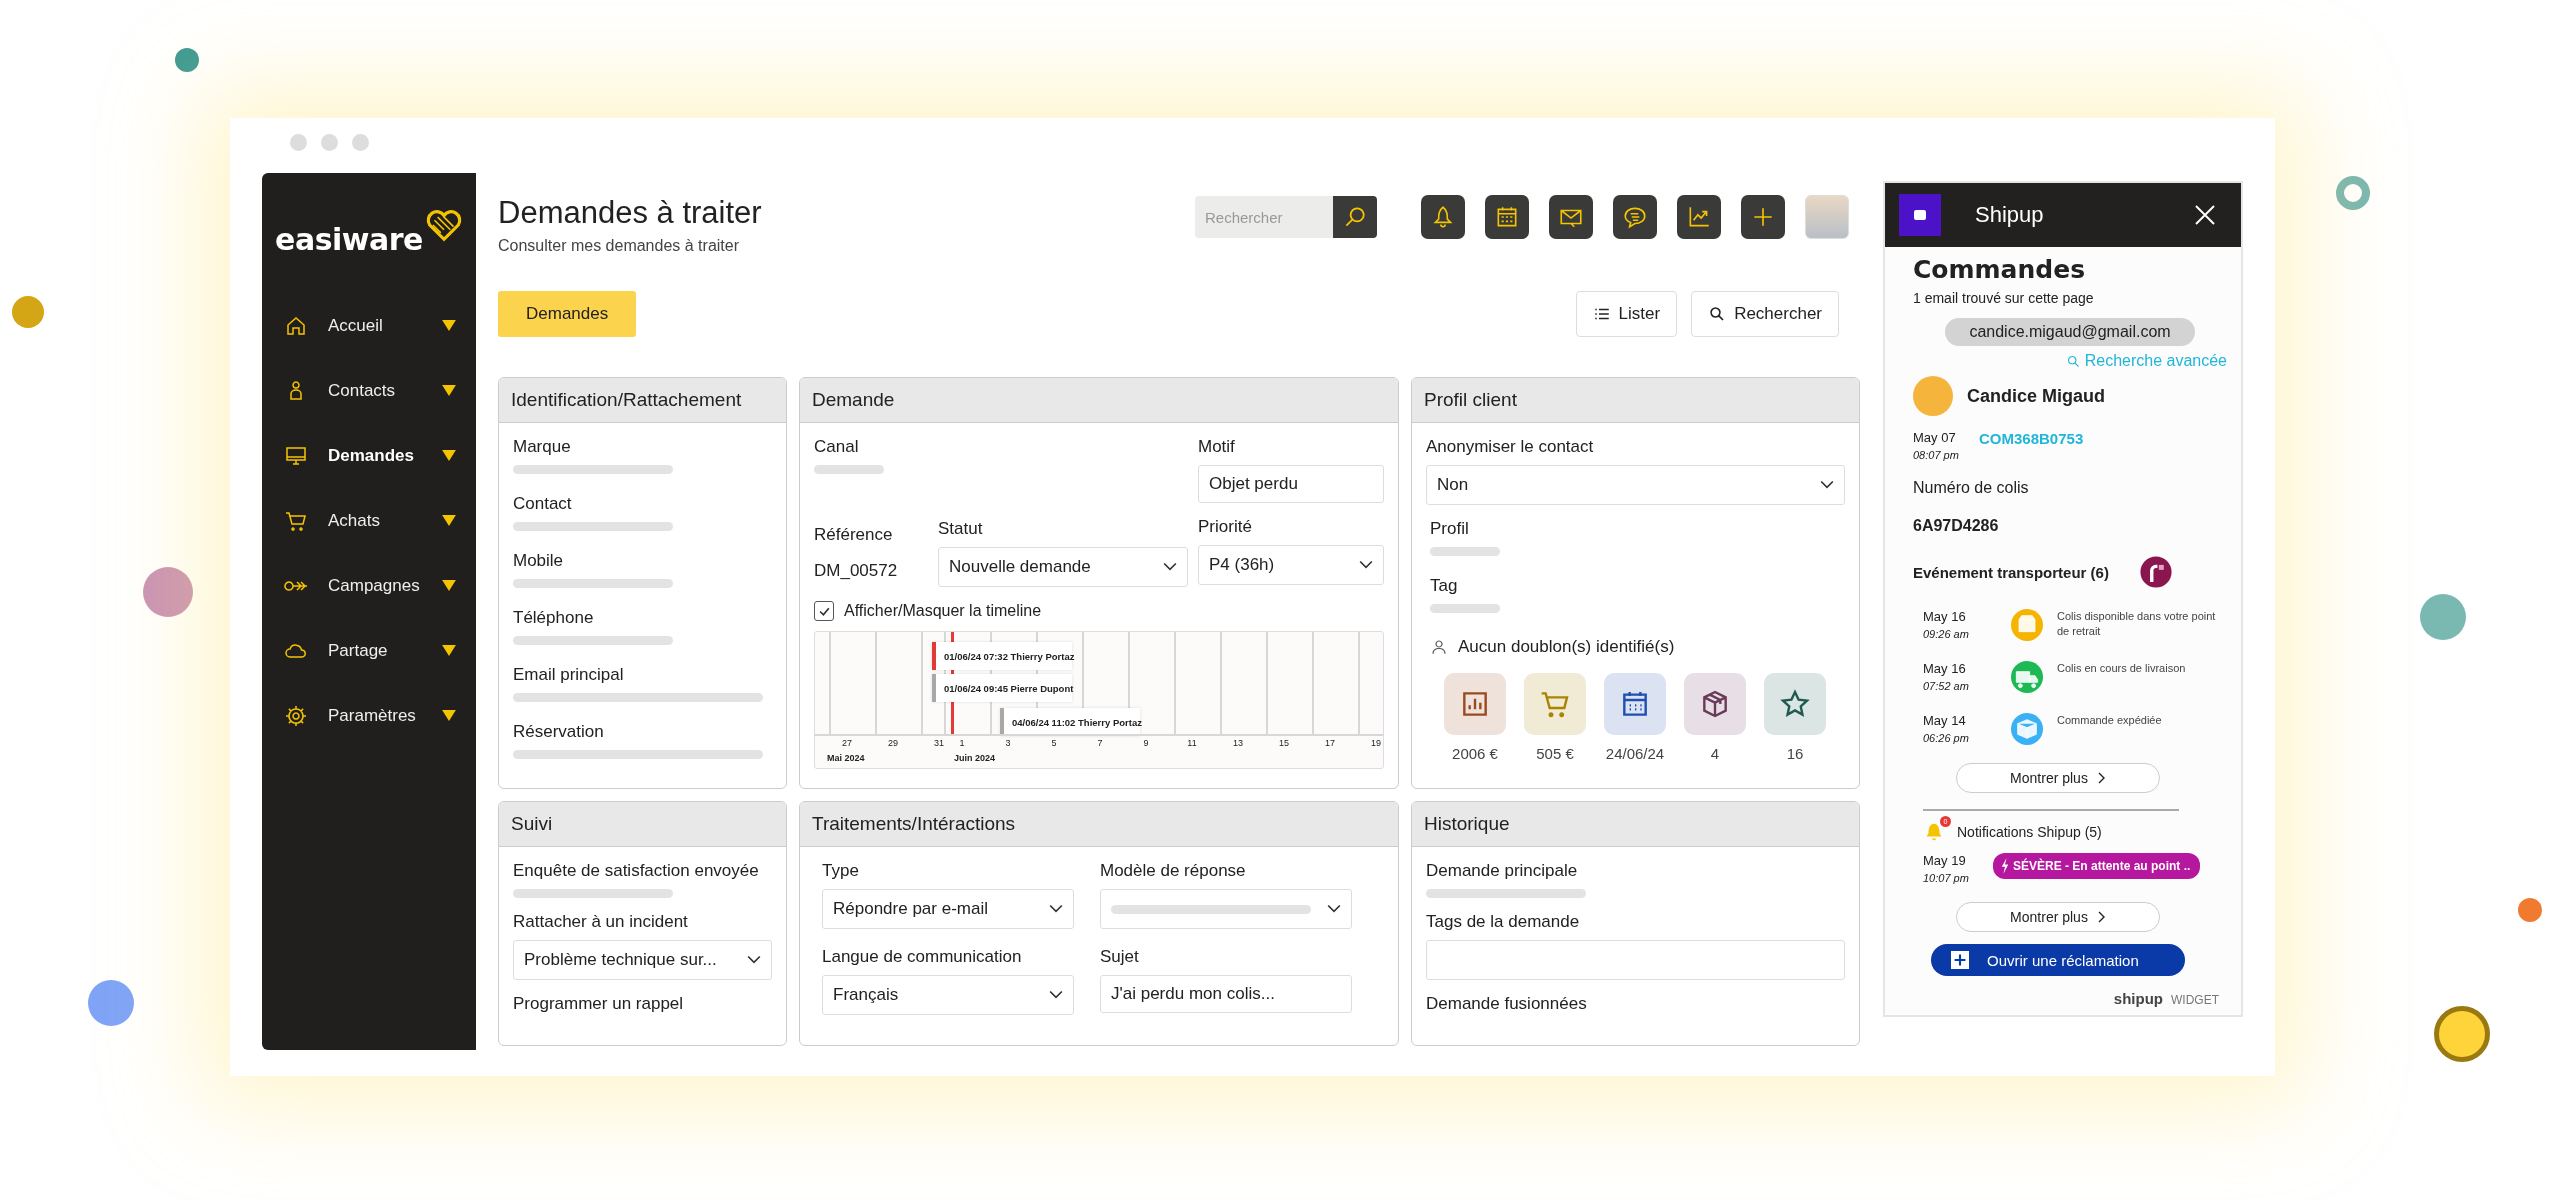  Describe the element at coordinates (2011, 572) in the screenshot. I see `section-heading: Evénement transporteur (6)` at that location.